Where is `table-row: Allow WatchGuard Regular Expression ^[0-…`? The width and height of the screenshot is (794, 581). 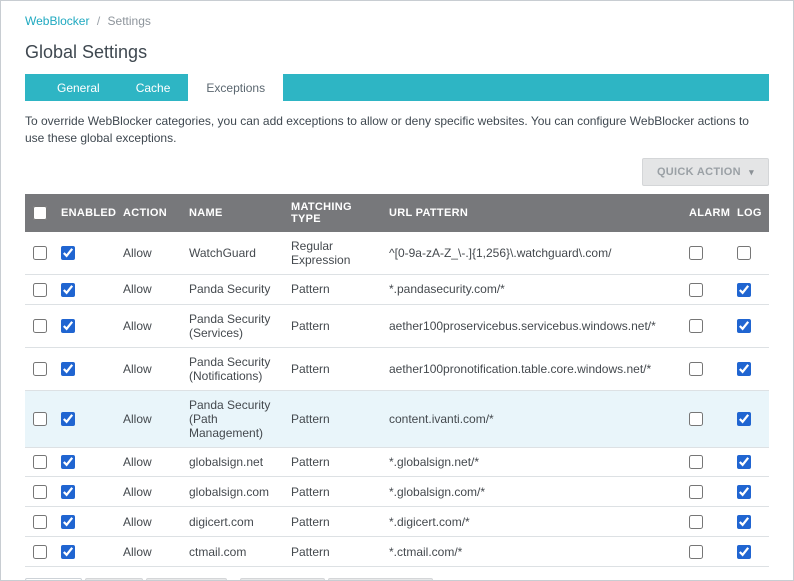 table-row: Allow WatchGuard Regular Expression ^[0-… is located at coordinates (397, 253).